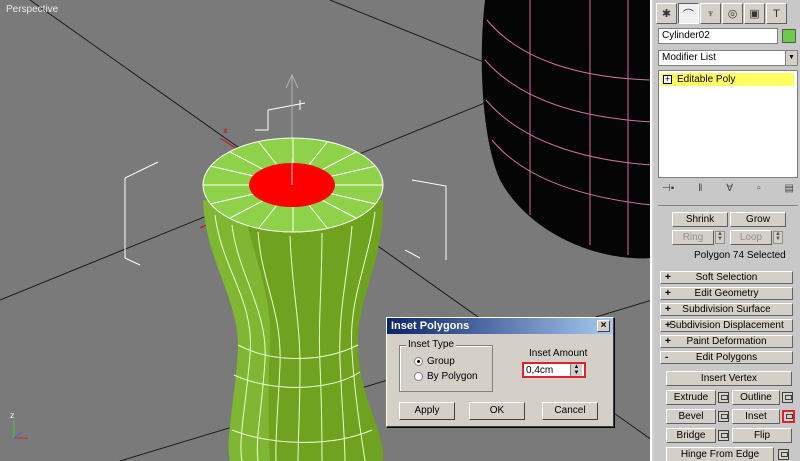  What do you see at coordinates (758, 219) in the screenshot?
I see `grow-button: Grow` at bounding box center [758, 219].